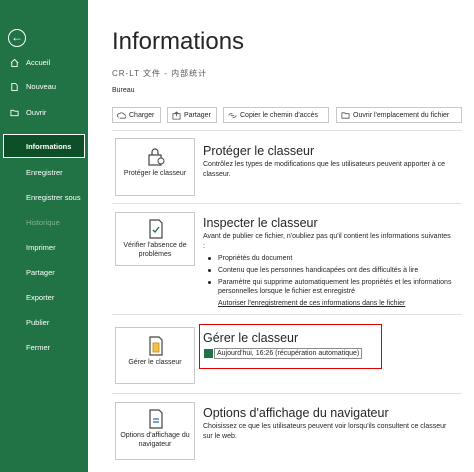  What do you see at coordinates (160, 73) in the screenshot?
I see `file-name: CR-LT 文件 - 内部统计` at bounding box center [160, 73].